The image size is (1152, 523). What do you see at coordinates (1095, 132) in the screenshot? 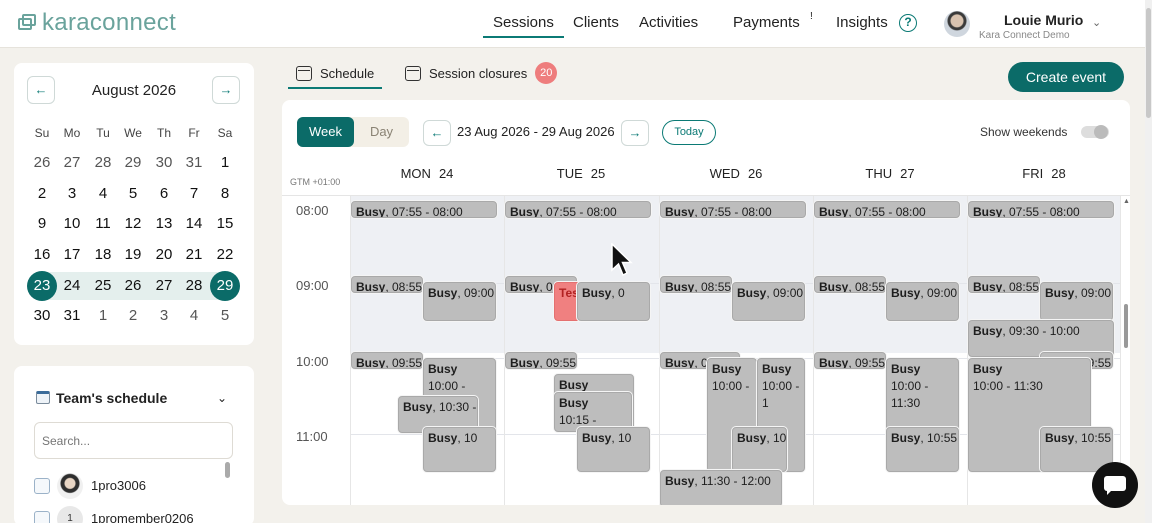
I see `show-weekends-toggle` at bounding box center [1095, 132].